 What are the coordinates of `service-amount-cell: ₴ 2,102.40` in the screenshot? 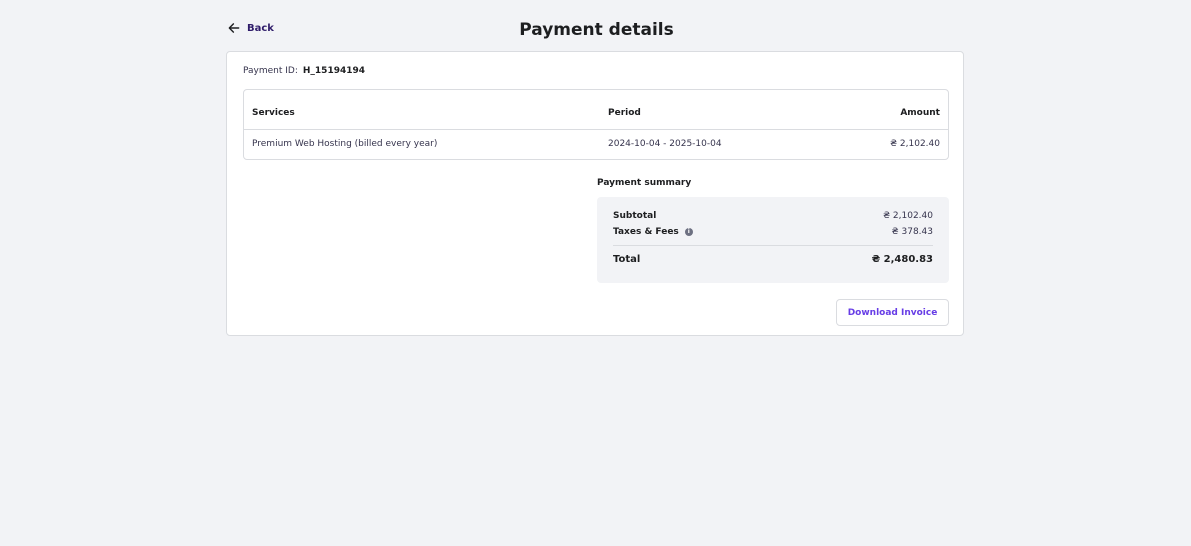 It's located at (915, 144).